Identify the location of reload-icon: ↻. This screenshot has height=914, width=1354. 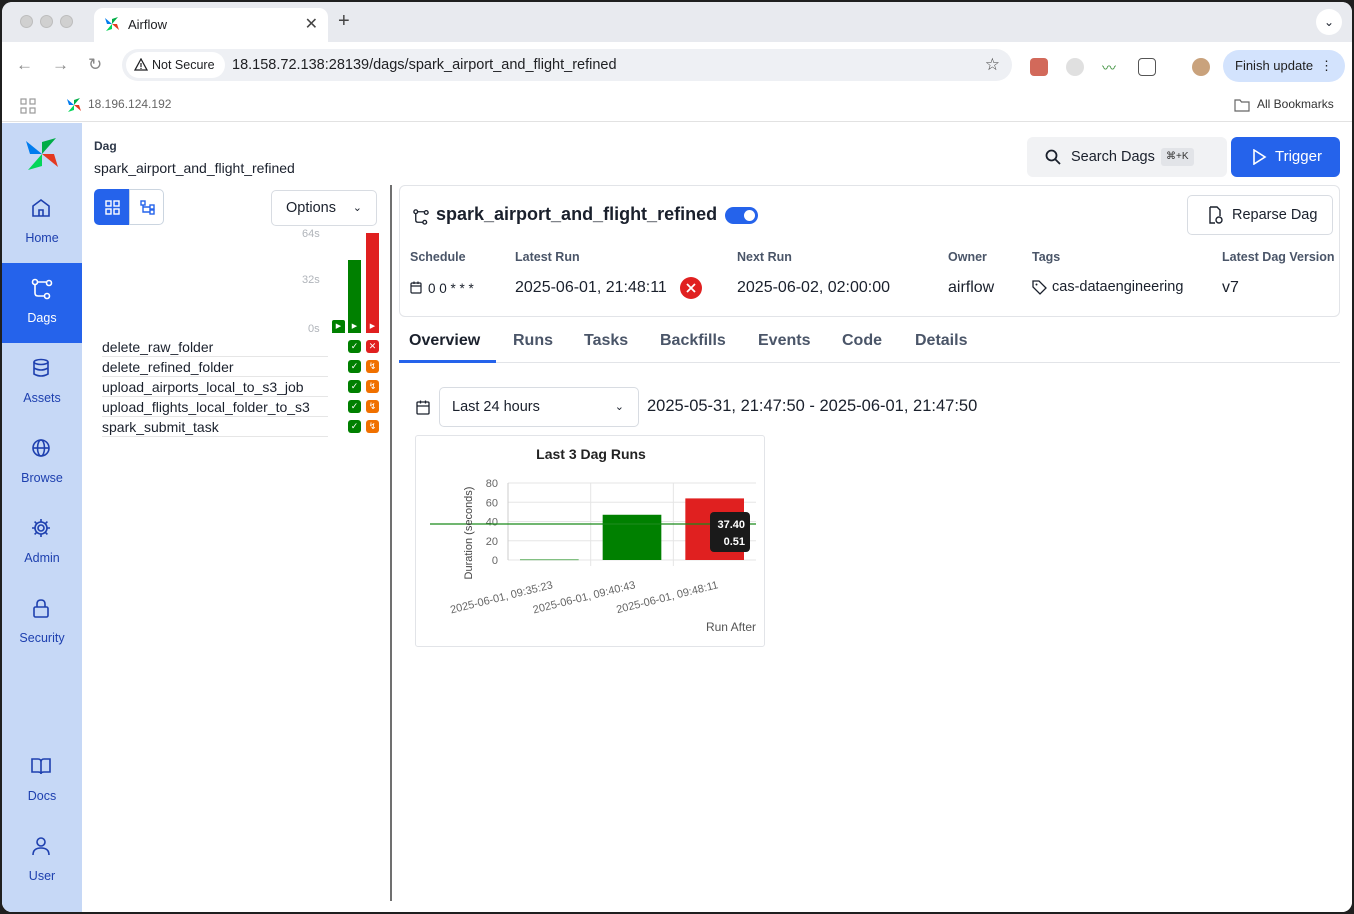
(95, 65).